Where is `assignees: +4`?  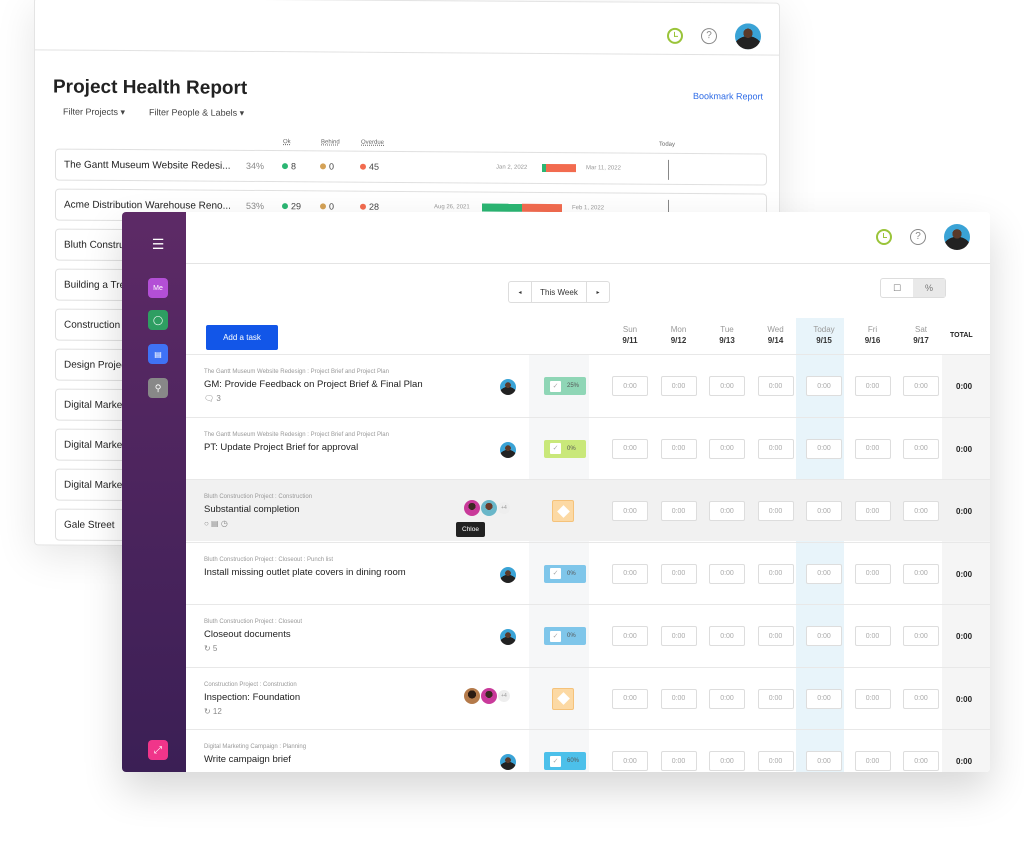
assignees: +4 is located at coordinates (487, 695).